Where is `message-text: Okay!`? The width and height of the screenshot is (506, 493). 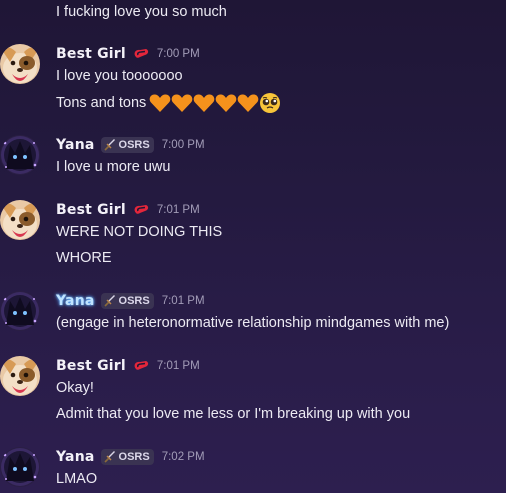 message-text: Okay! is located at coordinates (75, 388).